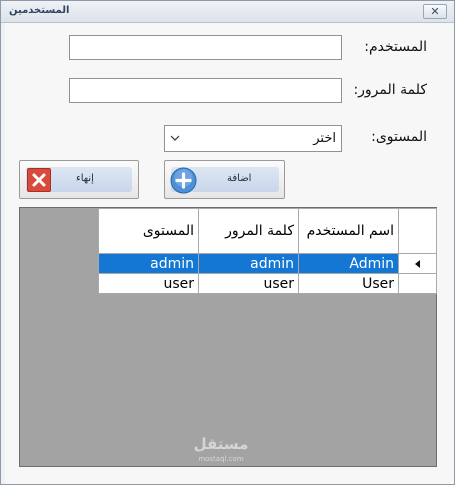 The height and width of the screenshot is (485, 455). What do you see at coordinates (239, 178) in the screenshot?
I see `add-button-label: اضافة` at bounding box center [239, 178].